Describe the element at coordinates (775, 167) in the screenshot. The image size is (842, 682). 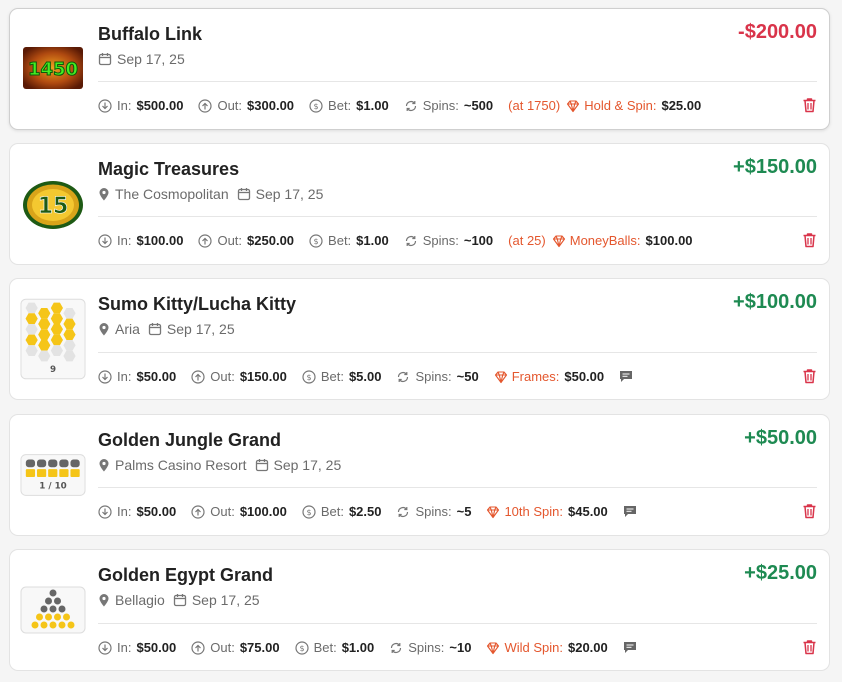
I see `net-amount: +$150.00` at that location.